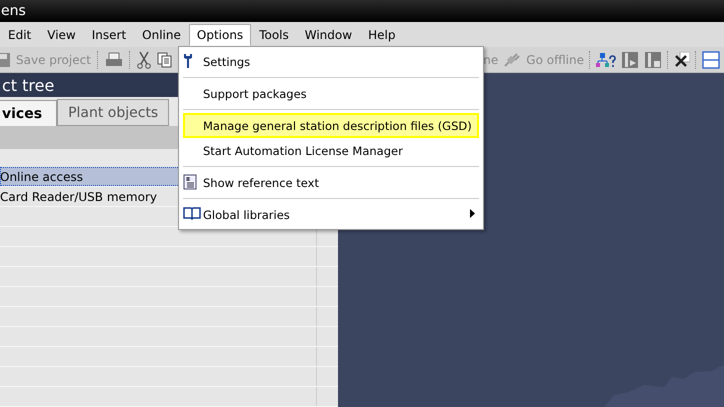 The image size is (724, 407). I want to click on tab: Plant objects, so click(113, 112).